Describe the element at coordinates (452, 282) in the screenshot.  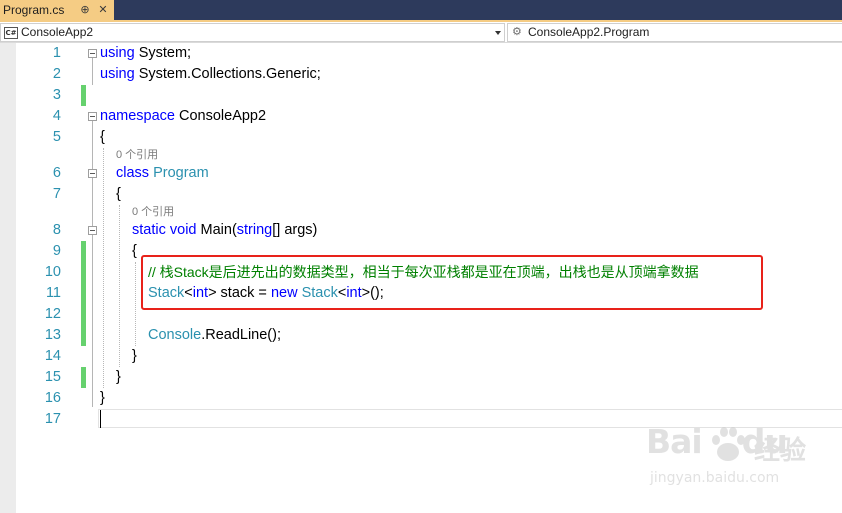
I see `annotation-highlight-box` at that location.